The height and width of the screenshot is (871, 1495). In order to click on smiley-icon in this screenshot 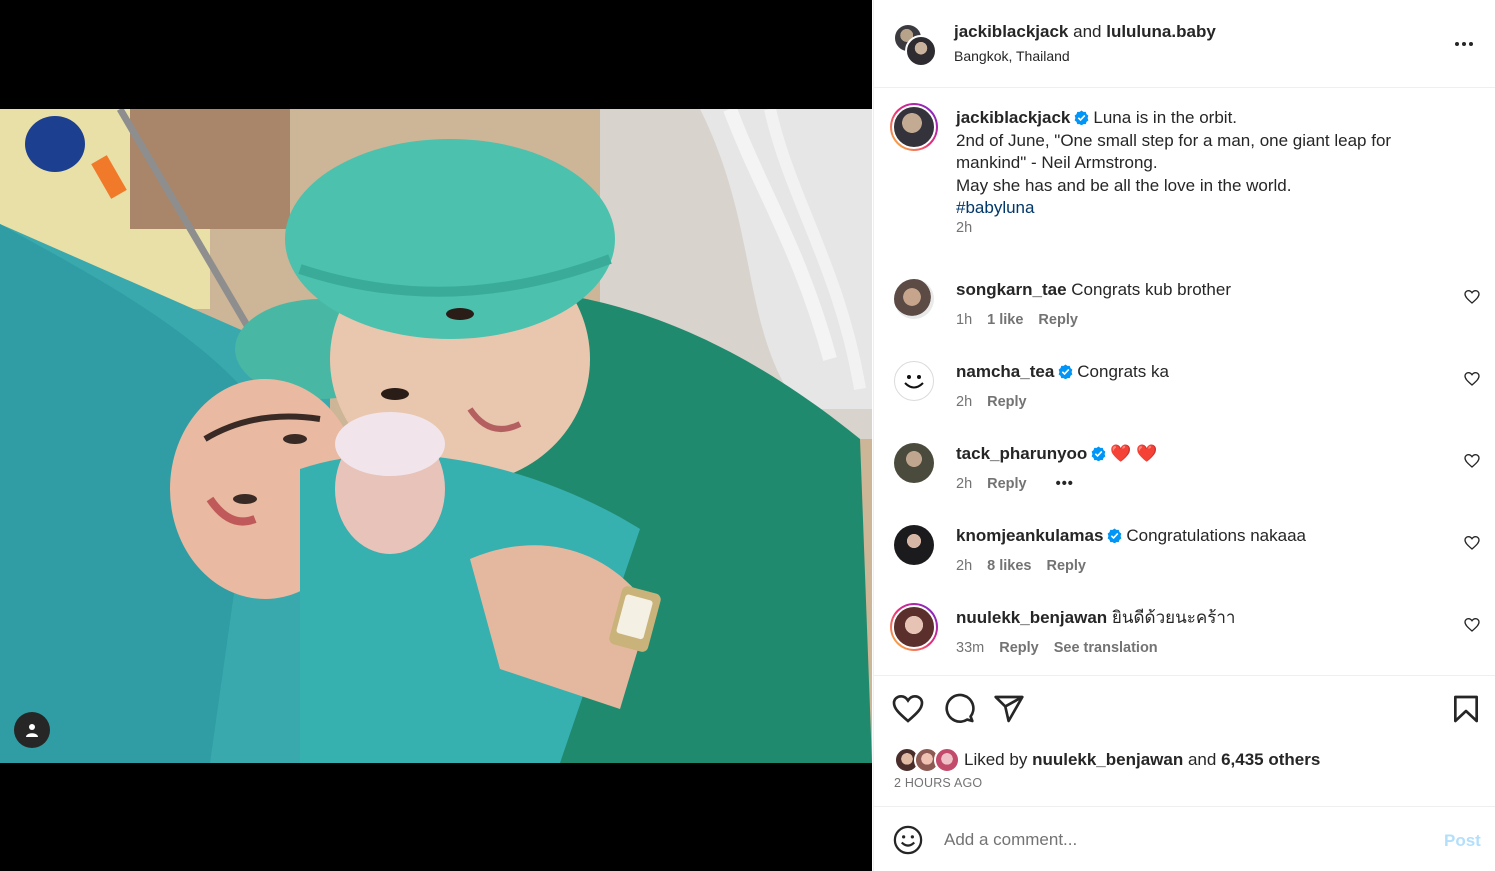, I will do `click(914, 382)`.